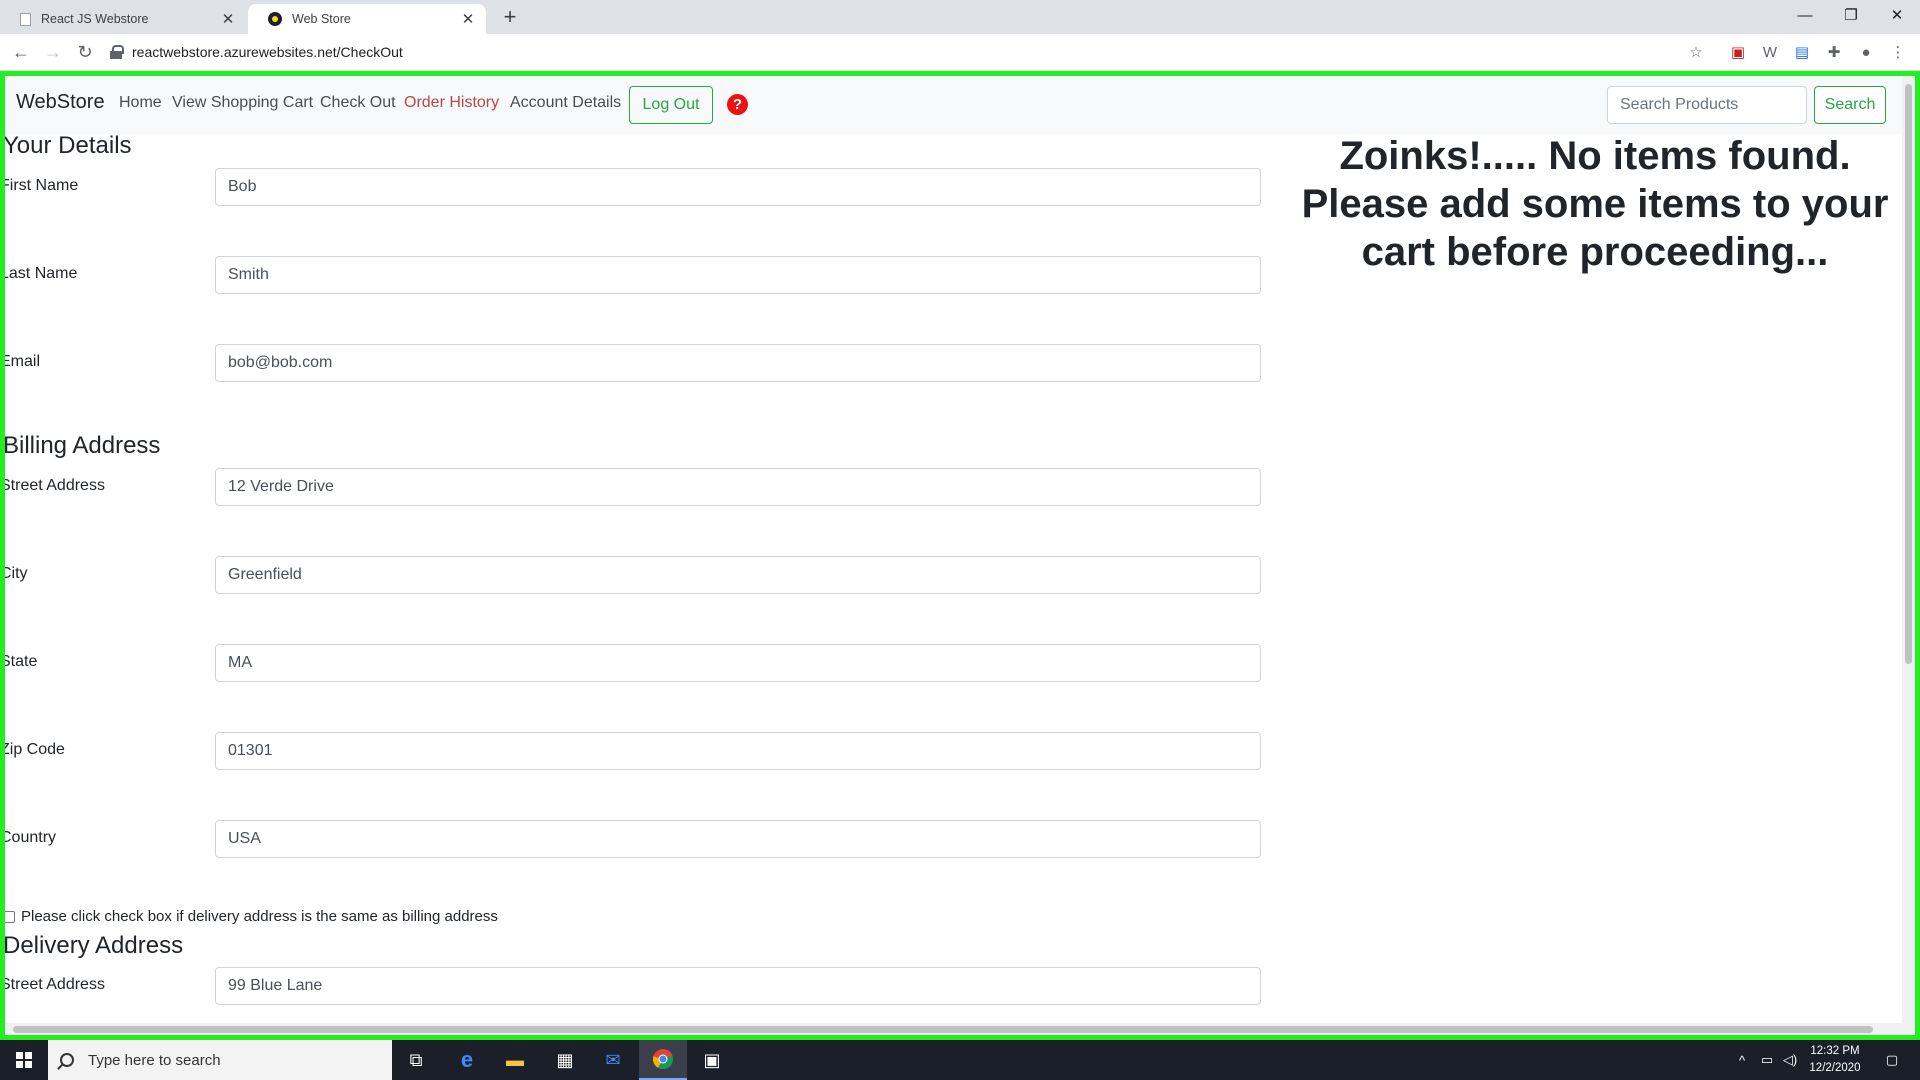 This screenshot has height=1080, width=1920. What do you see at coordinates (1770, 52) in the screenshot?
I see `extension-w-icon: W` at bounding box center [1770, 52].